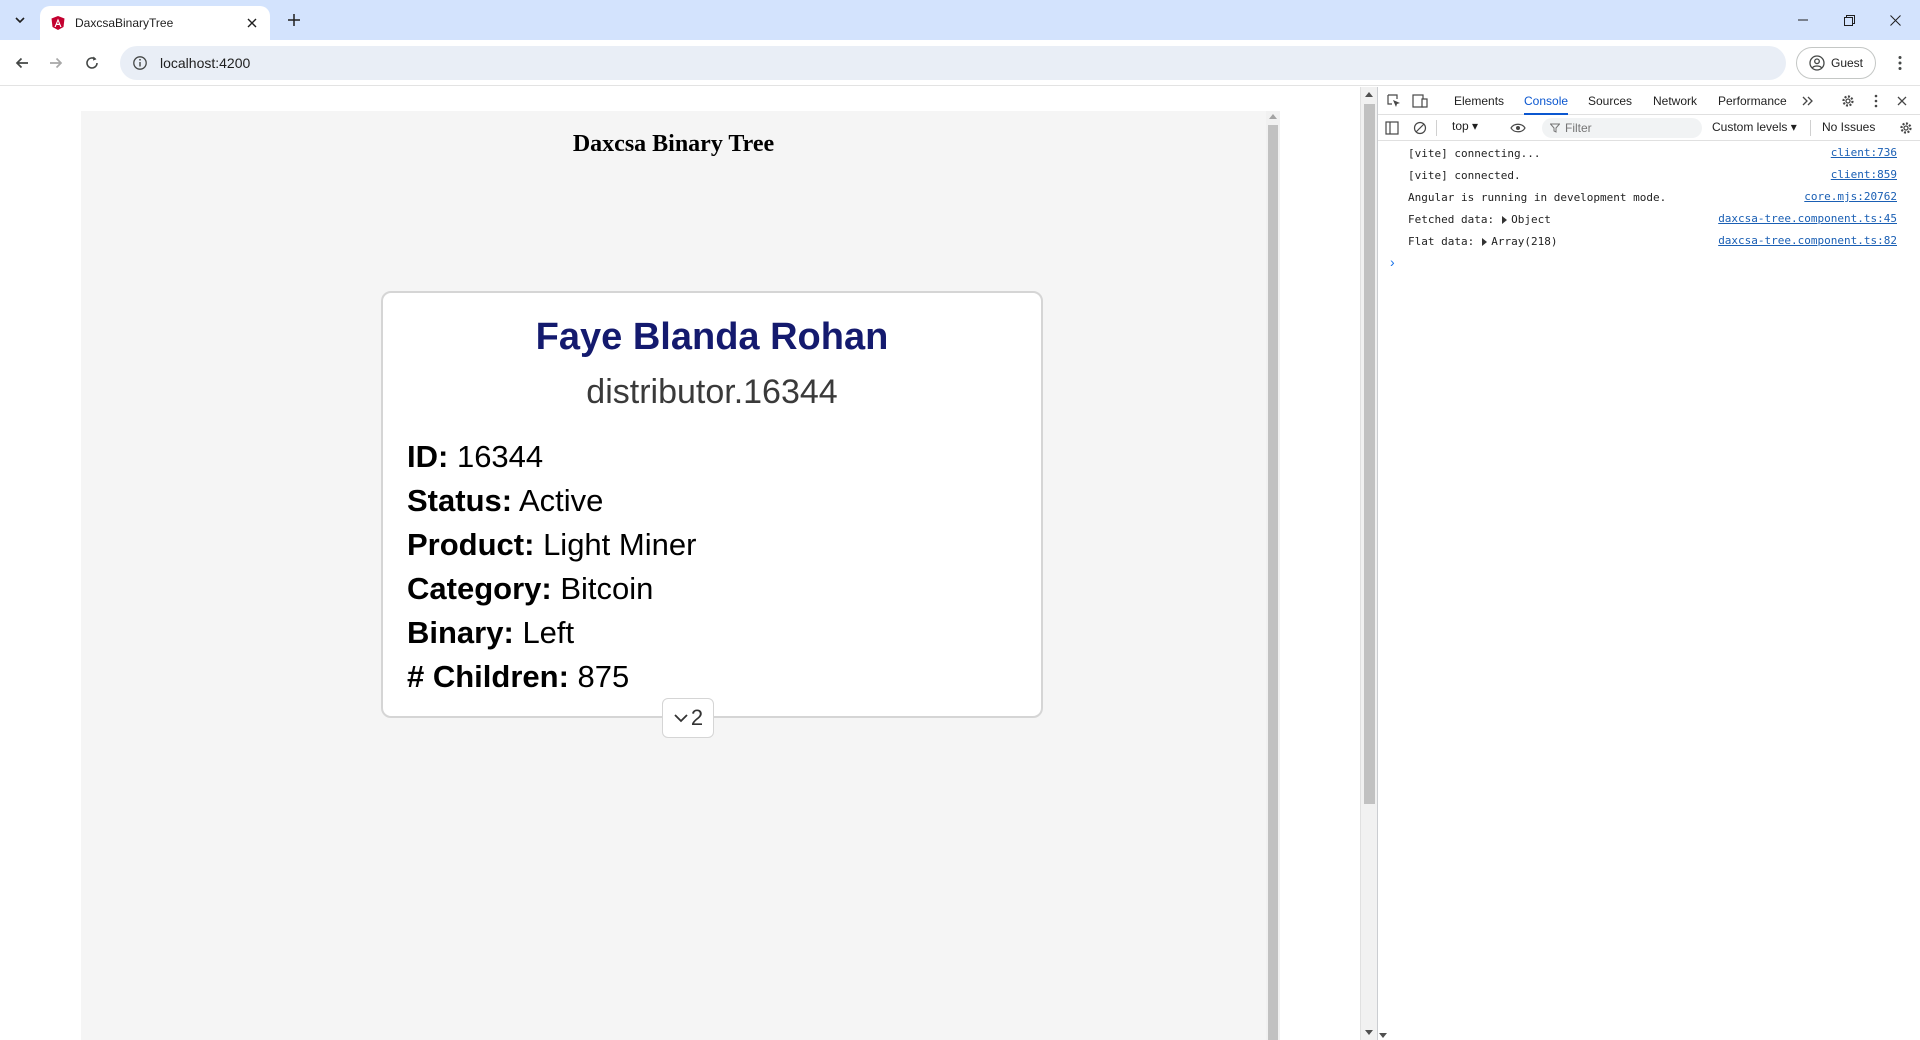 This screenshot has height=1040, width=1920. What do you see at coordinates (1394, 101) in the screenshot?
I see `inspect-element-icon` at bounding box center [1394, 101].